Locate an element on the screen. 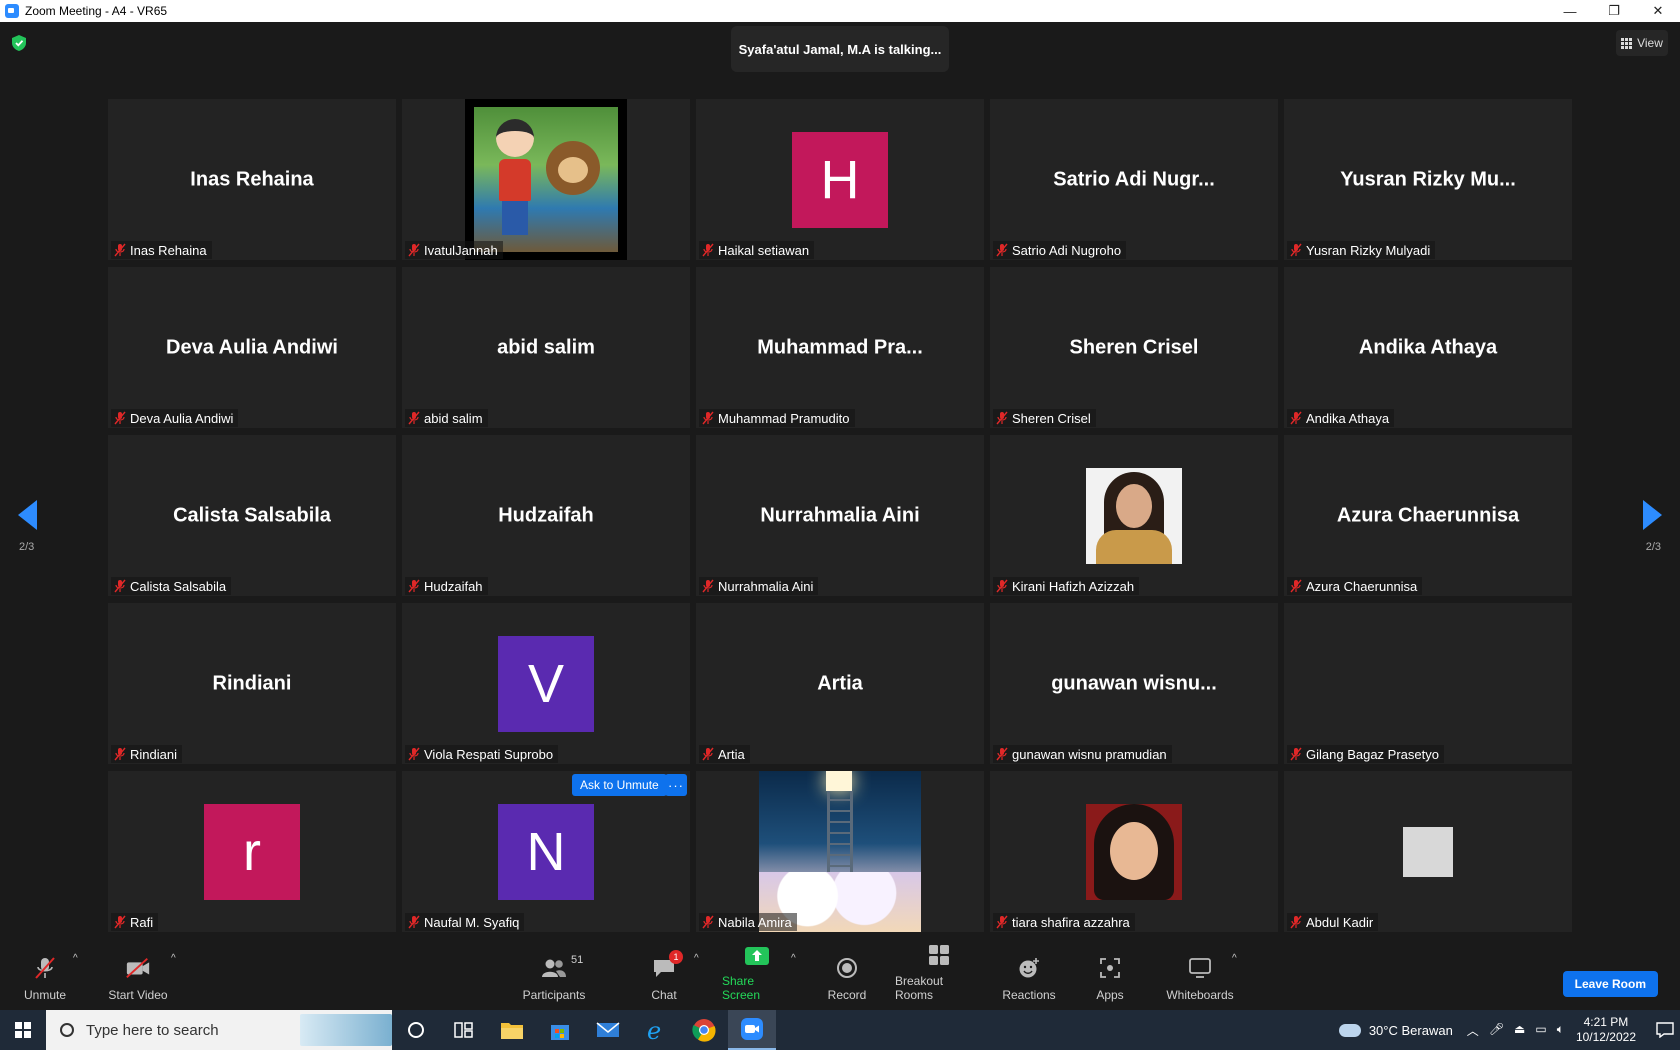 The image size is (1680, 1050). participant-tile: r Rafi is located at coordinates (252, 851).